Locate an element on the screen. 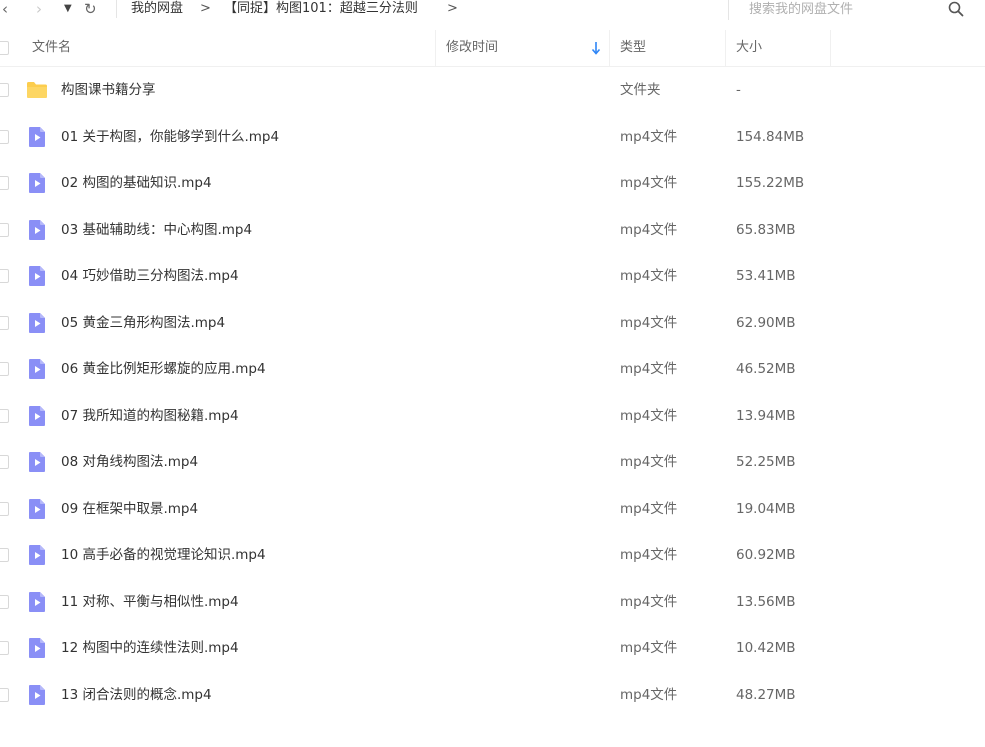 This screenshot has width=985, height=747. search-input is located at coordinates (844, 9).